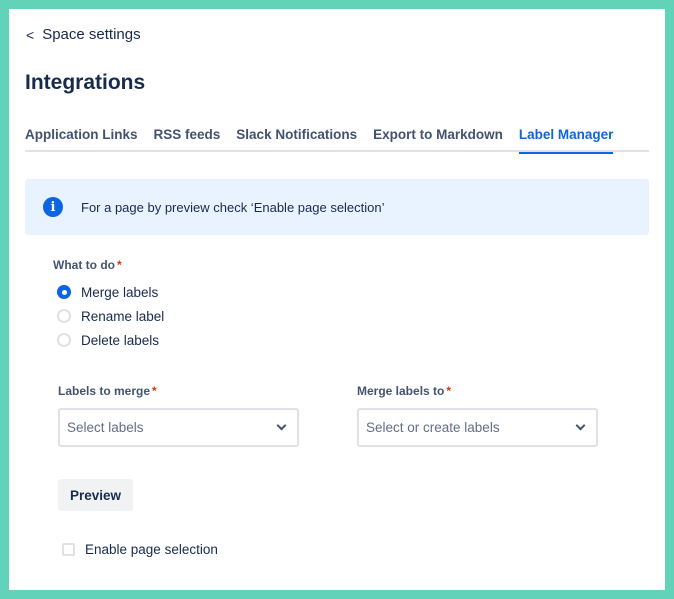  I want to click on radio-rename-label: Rename label, so click(110, 316).